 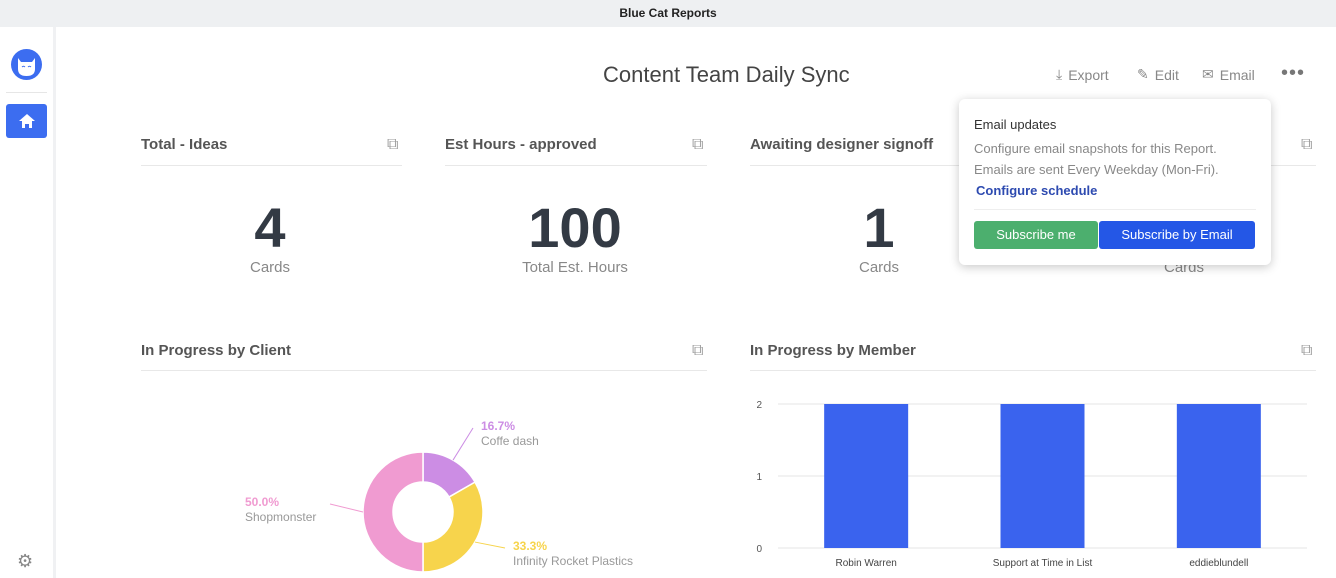 What do you see at coordinates (1228, 74) in the screenshot?
I see `email-button: ✉ Email` at bounding box center [1228, 74].